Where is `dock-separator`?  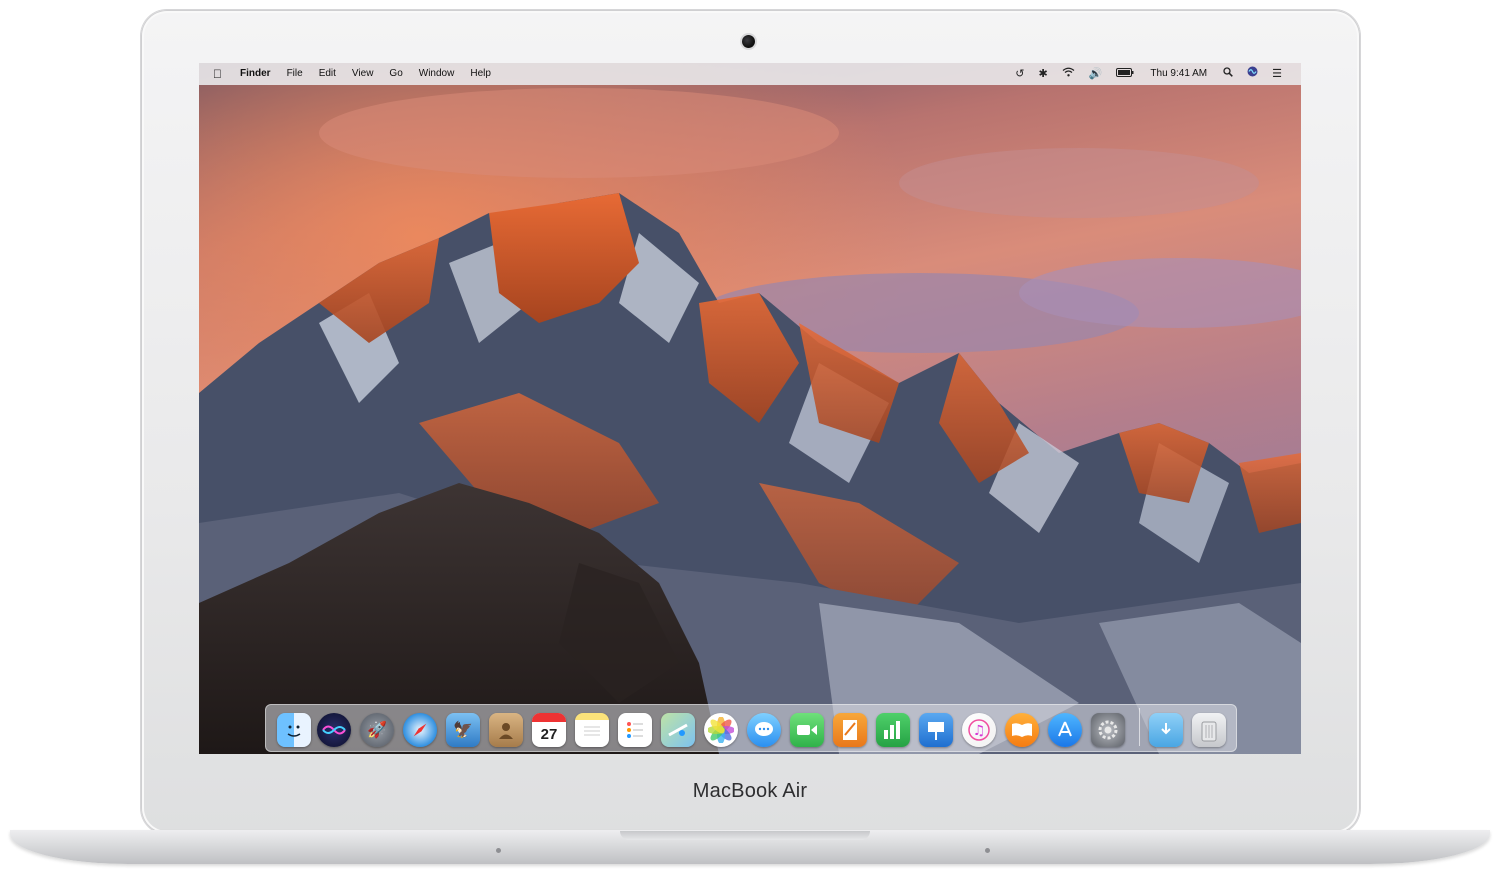 dock-separator is located at coordinates (1139, 727).